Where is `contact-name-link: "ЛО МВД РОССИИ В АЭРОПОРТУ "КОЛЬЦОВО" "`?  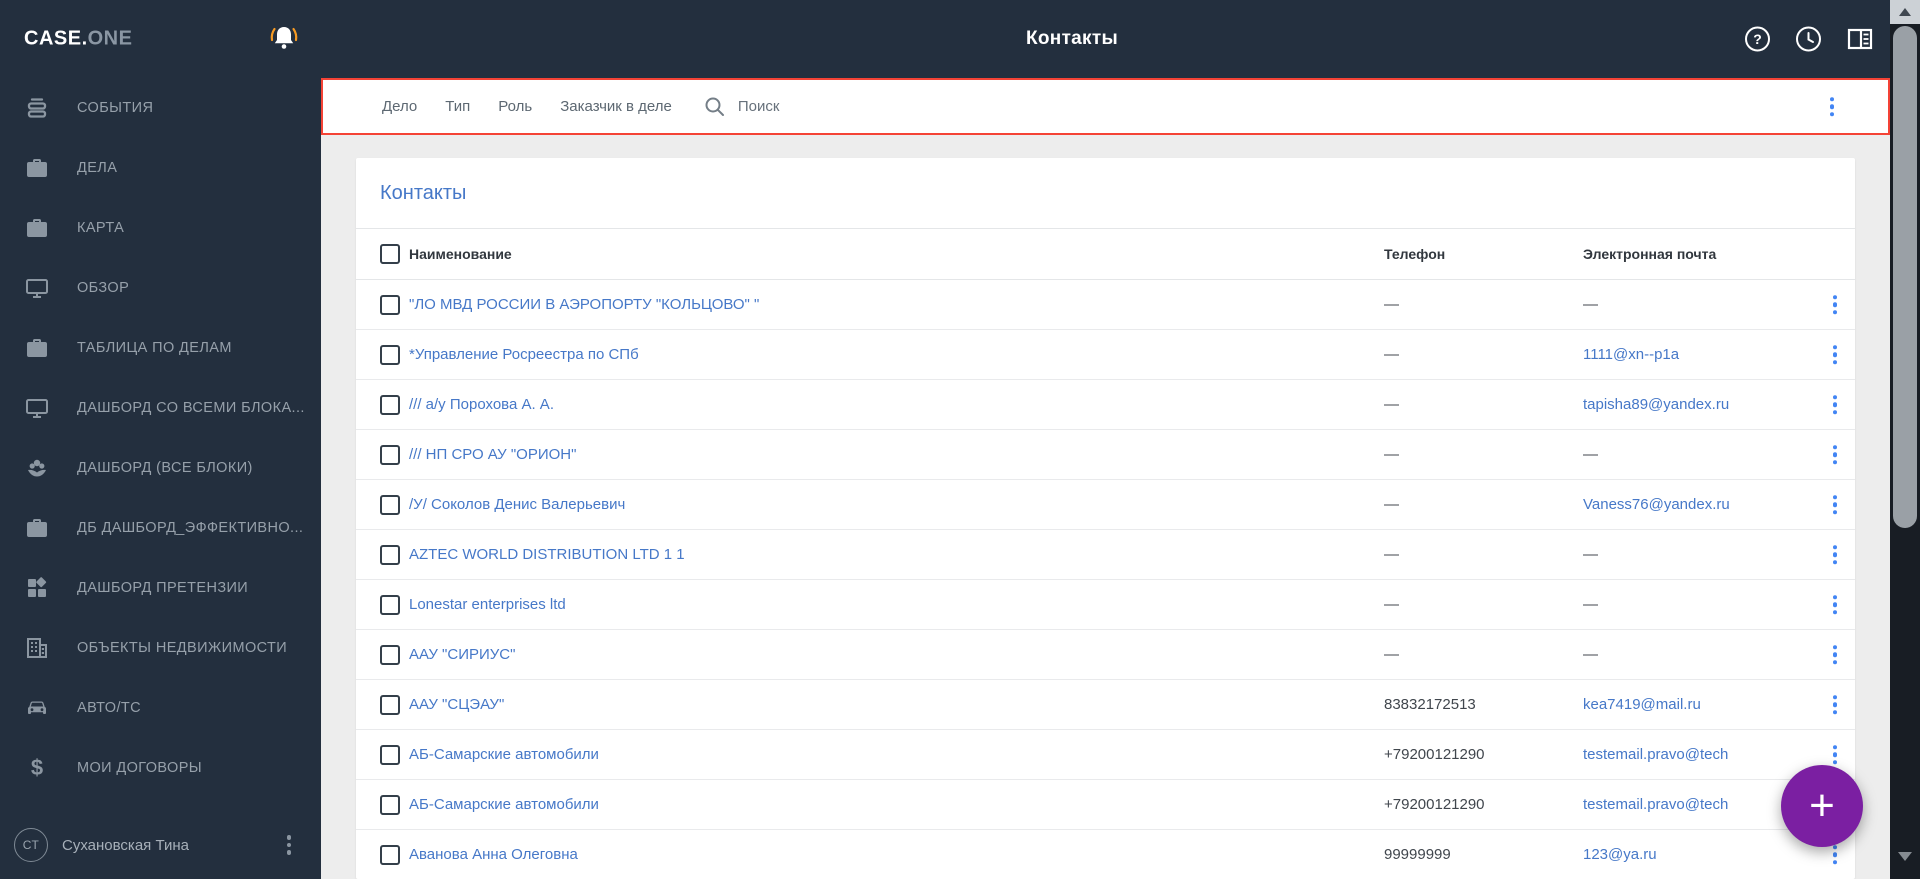
contact-name-link: "ЛО МВД РОССИИ В АЭРОПОРТУ "КОЛЬЦОВО" " is located at coordinates (896, 304).